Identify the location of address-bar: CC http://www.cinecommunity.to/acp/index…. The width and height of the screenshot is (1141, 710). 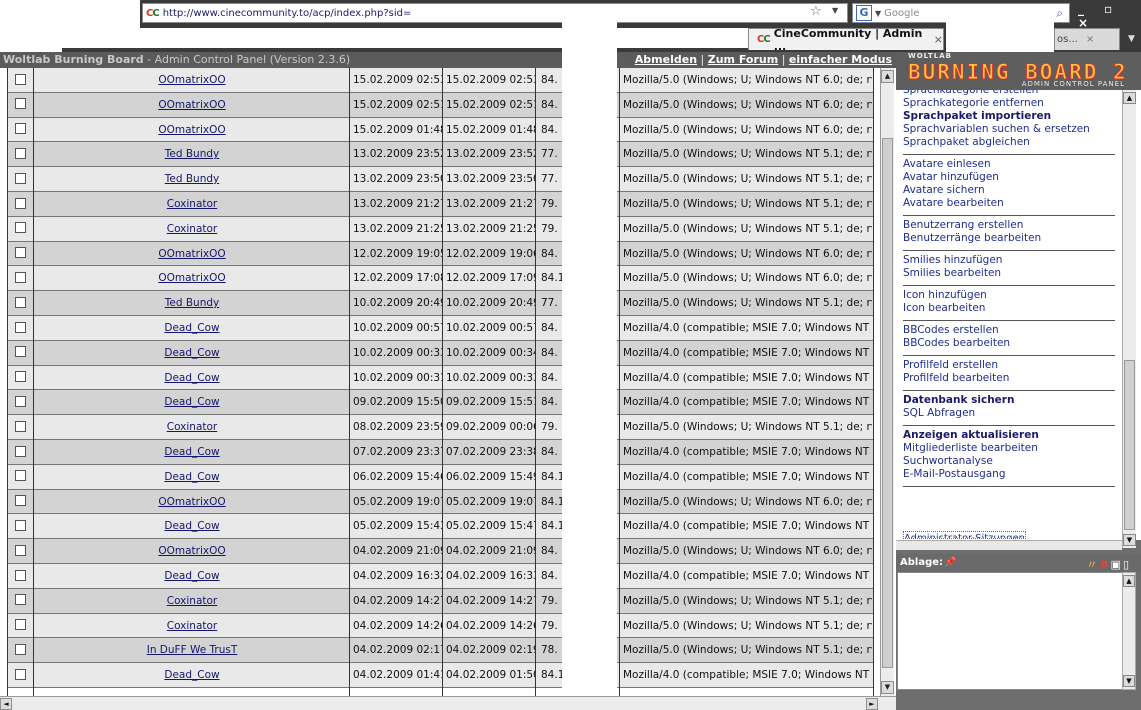
(495, 13).